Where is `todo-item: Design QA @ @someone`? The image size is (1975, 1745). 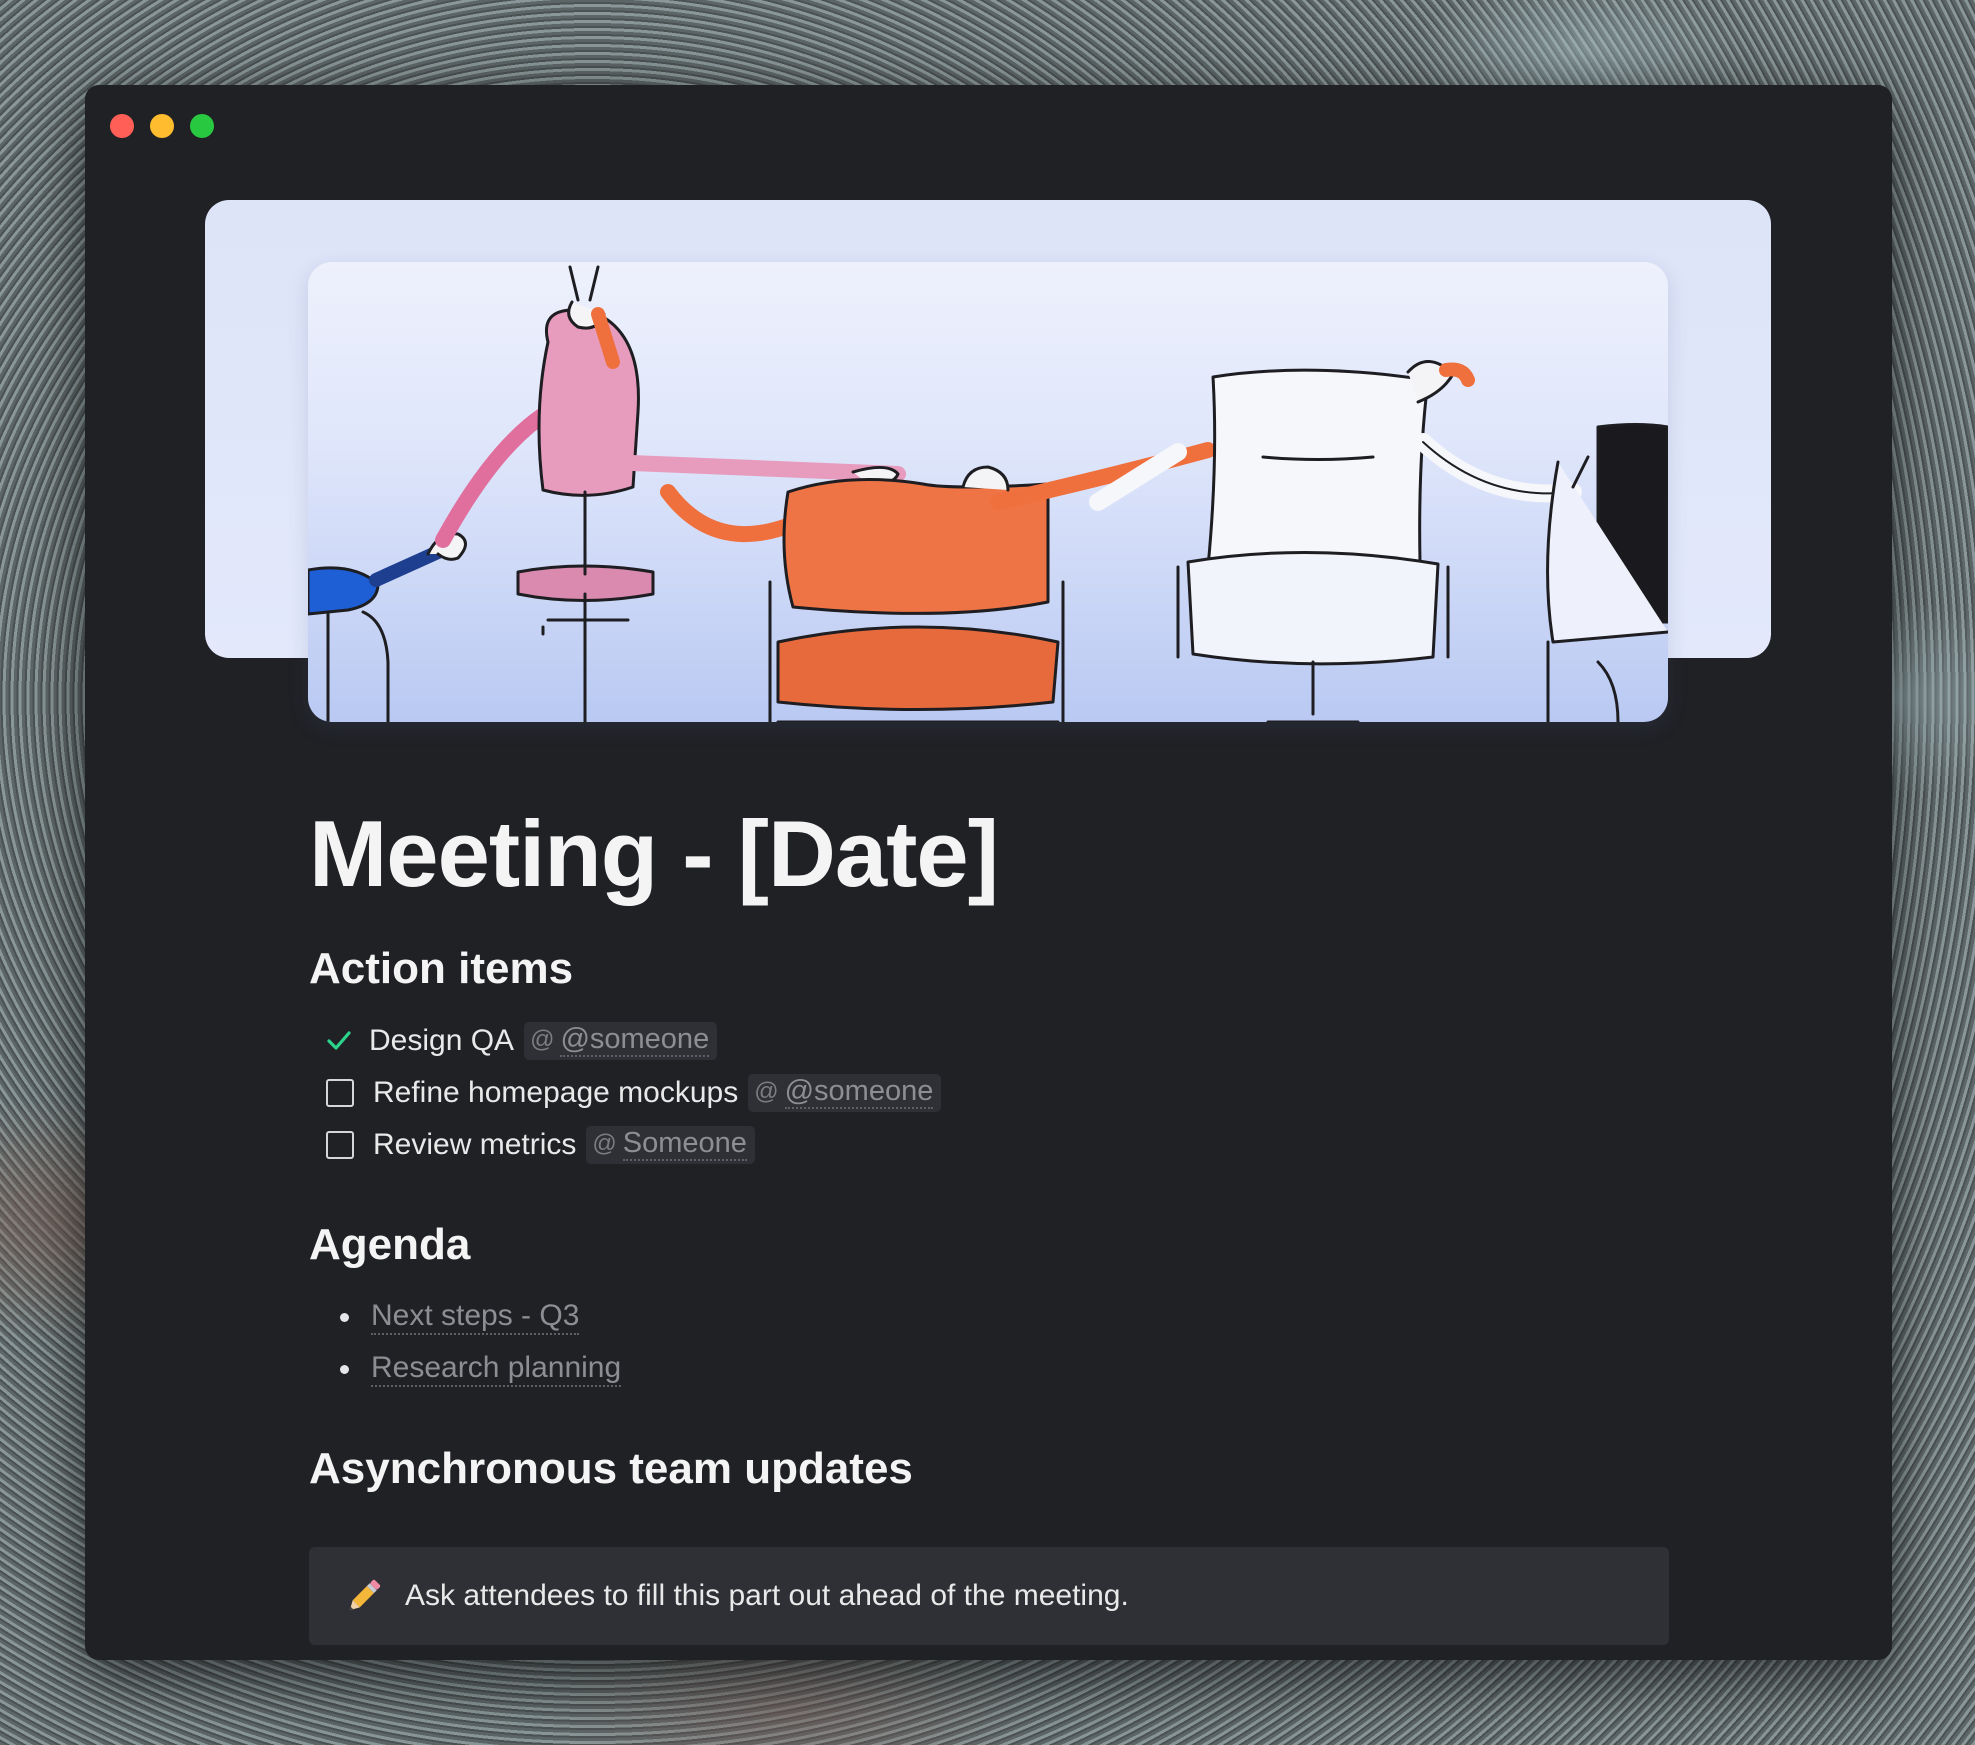
todo-item: Design QA @ @someone is located at coordinates (625, 1041).